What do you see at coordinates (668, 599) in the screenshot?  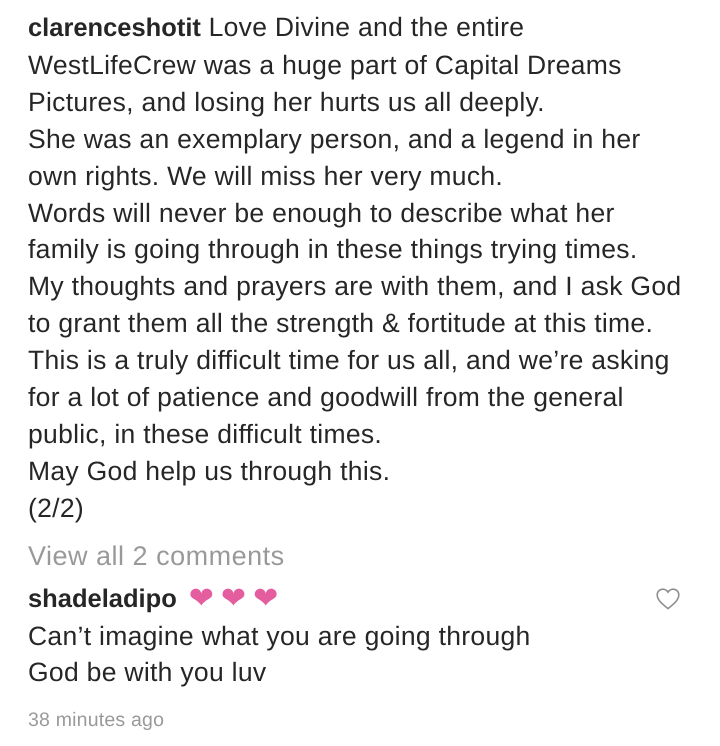 I see `heart-icon` at bounding box center [668, 599].